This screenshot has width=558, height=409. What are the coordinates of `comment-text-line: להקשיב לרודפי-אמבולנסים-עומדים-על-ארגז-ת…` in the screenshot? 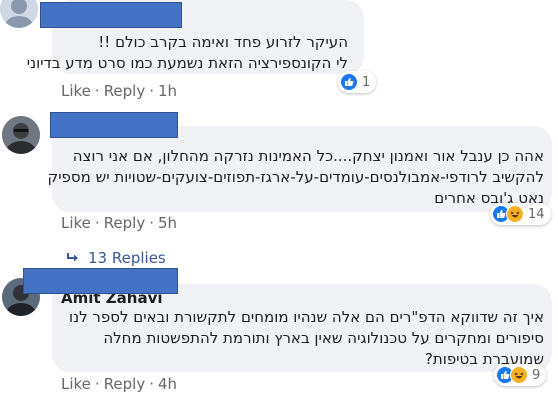 It's located at (295, 177).